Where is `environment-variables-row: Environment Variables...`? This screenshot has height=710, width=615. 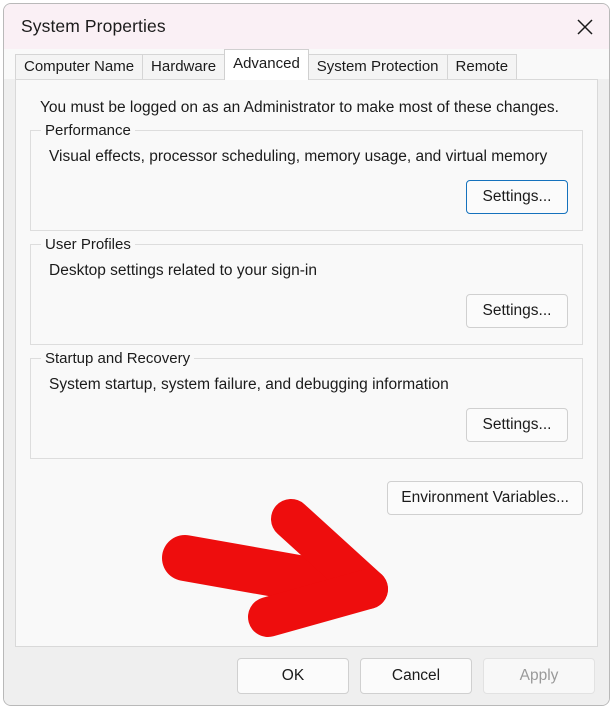 environment-variables-row: Environment Variables... is located at coordinates (306, 487).